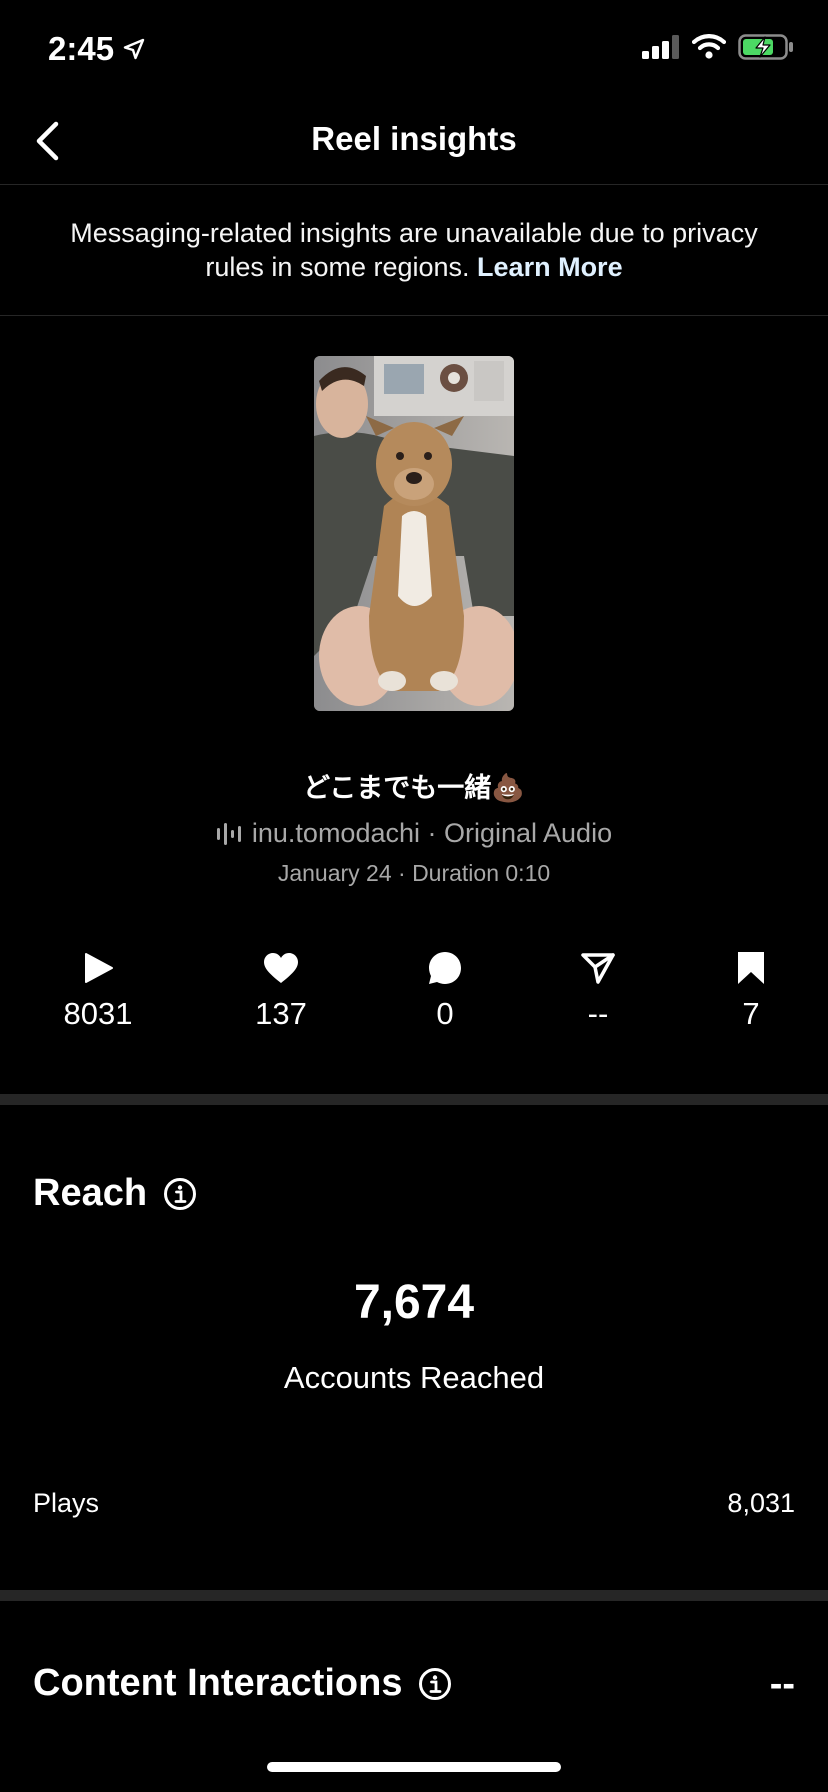 The height and width of the screenshot is (1792, 828). Describe the element at coordinates (81, 48) in the screenshot. I see `status-time-text: 2:45` at that location.